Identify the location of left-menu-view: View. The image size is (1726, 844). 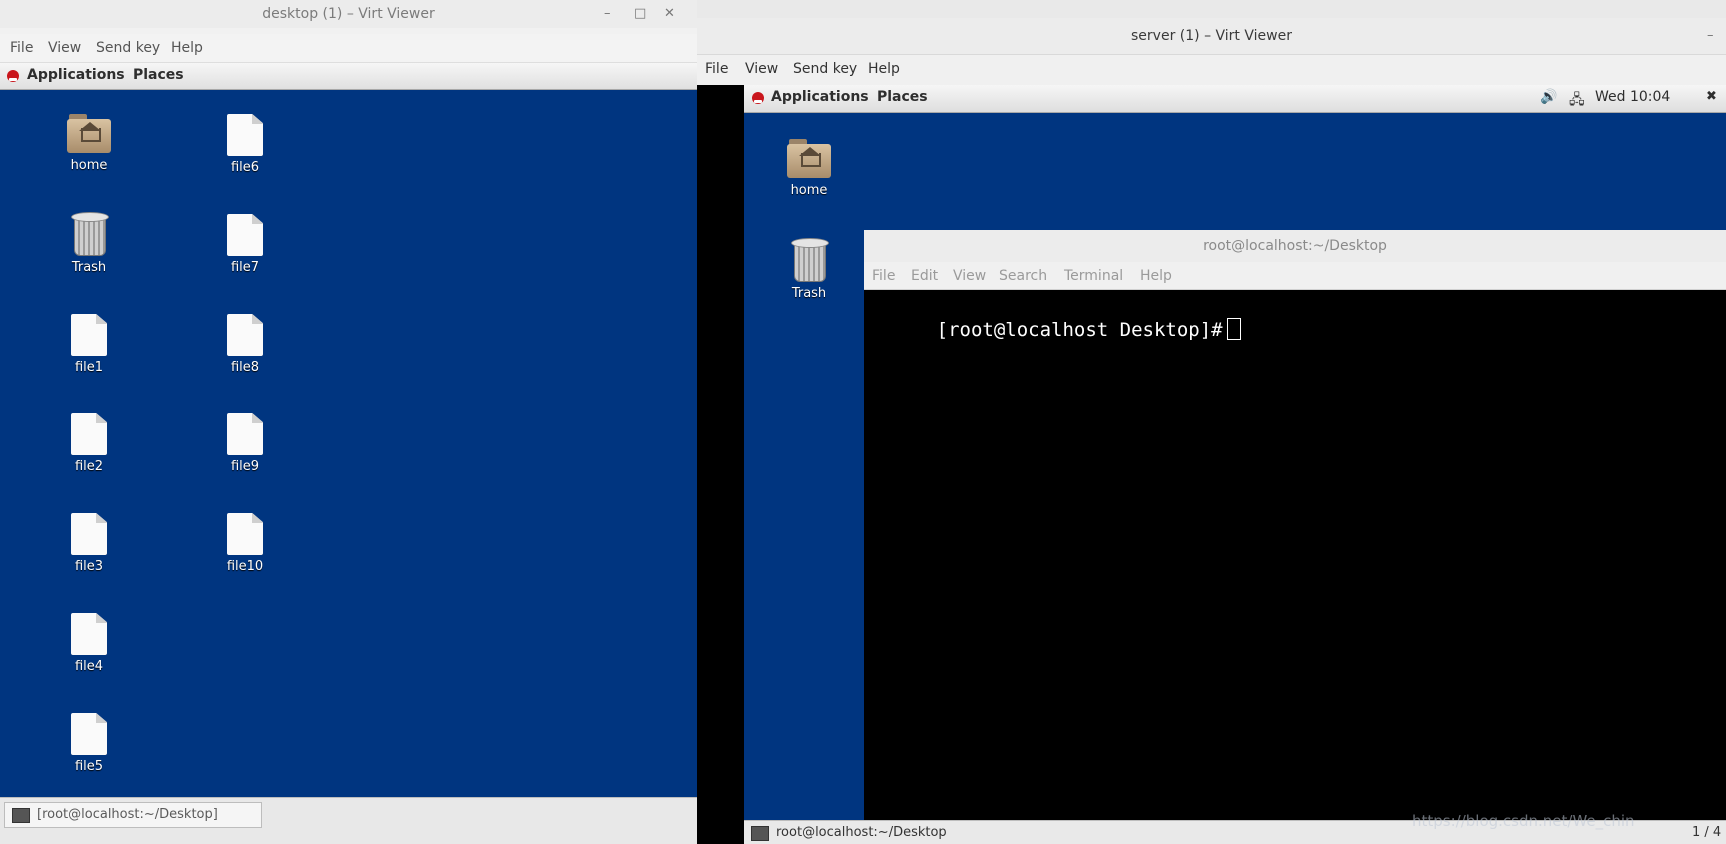
(64, 48).